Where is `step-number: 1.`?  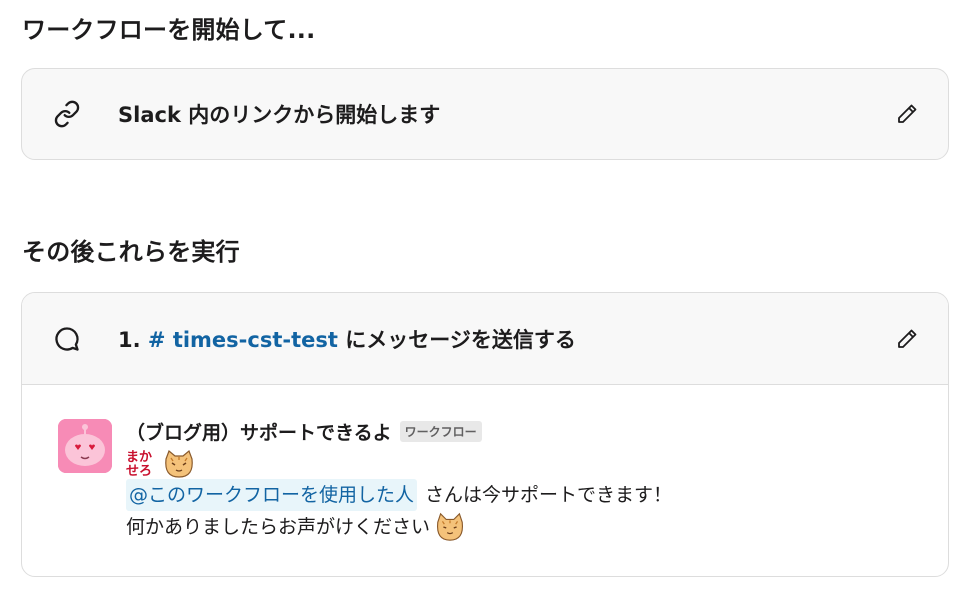
step-number: 1. is located at coordinates (129, 339).